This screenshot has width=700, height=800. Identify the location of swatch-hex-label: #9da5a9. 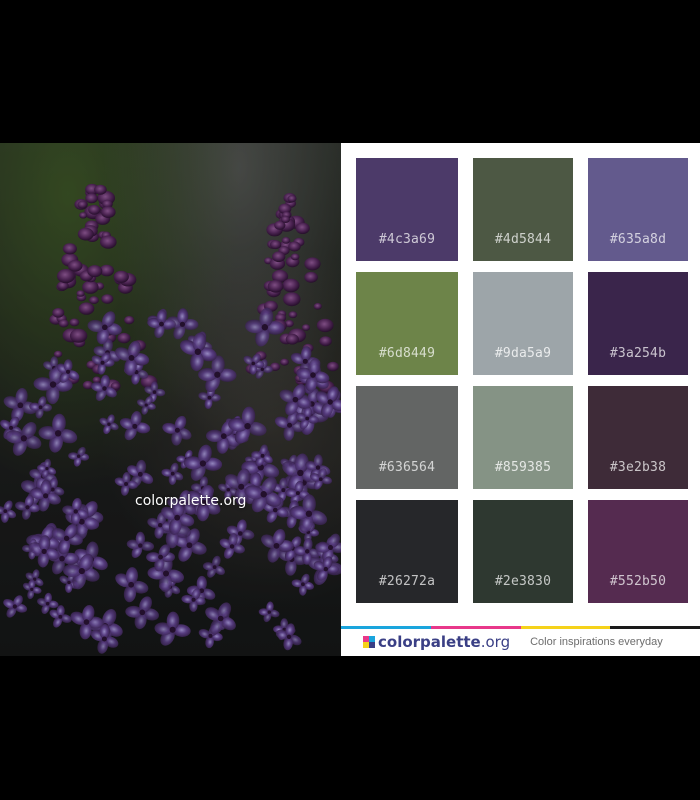
(523, 353).